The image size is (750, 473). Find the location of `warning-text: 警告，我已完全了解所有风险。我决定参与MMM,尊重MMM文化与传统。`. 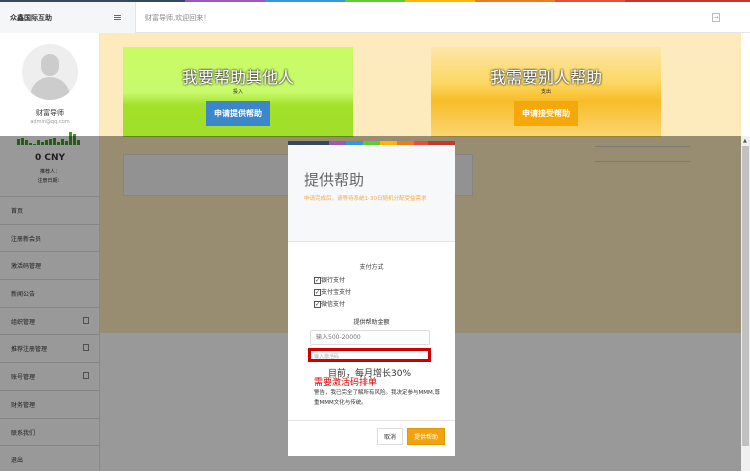

warning-text: 警告，我已完全了解所有风险。我决定参与MMM,尊重MMM文化与传统。 is located at coordinates (377, 398).